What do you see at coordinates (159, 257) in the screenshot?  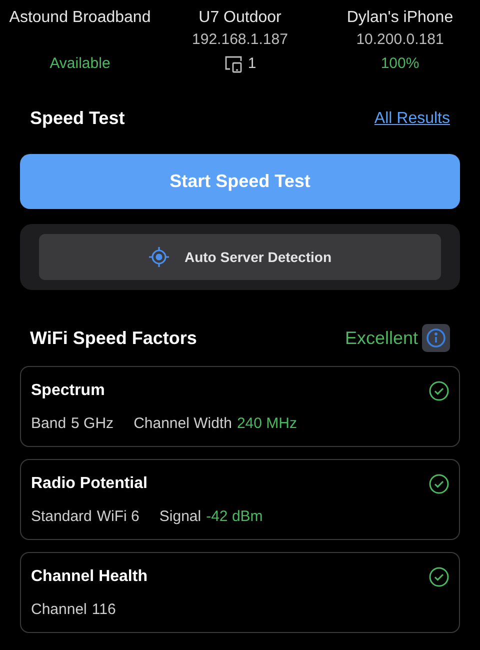 I see `crosshair-icon` at bounding box center [159, 257].